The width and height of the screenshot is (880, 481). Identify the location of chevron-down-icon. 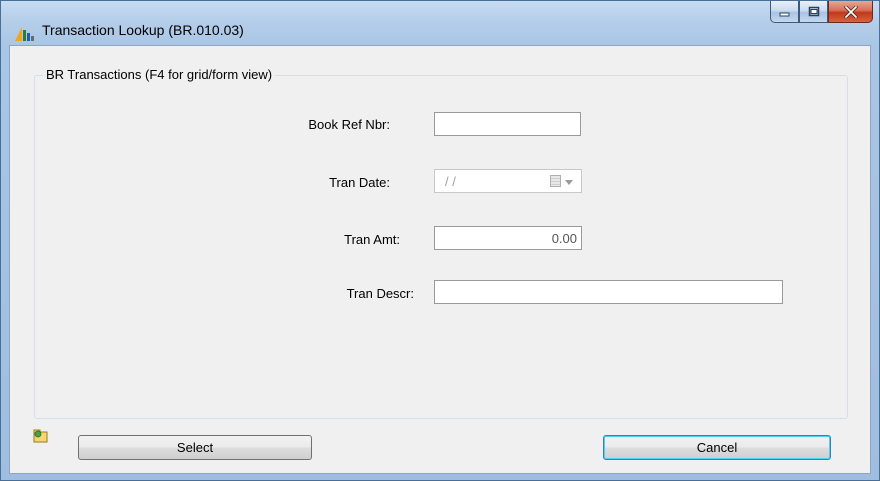
(569, 182).